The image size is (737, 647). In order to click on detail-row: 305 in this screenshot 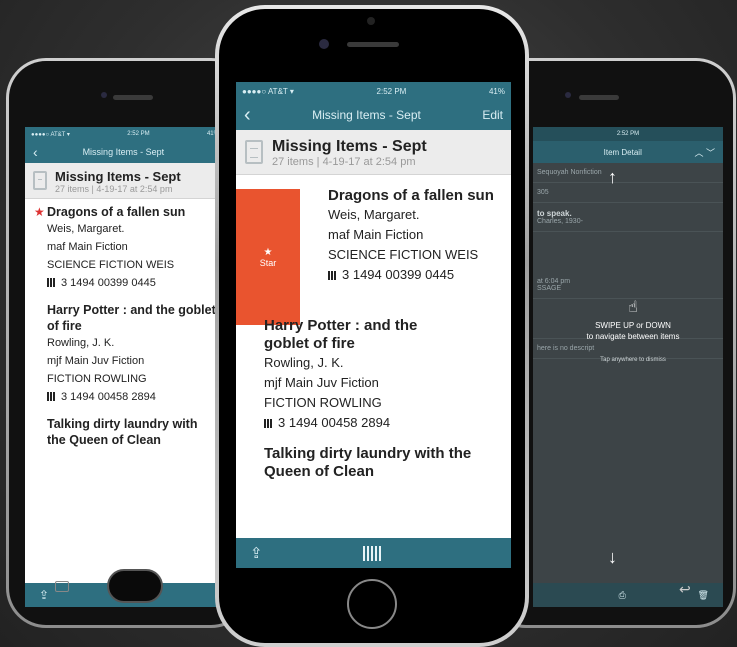, I will do `click(628, 193)`.